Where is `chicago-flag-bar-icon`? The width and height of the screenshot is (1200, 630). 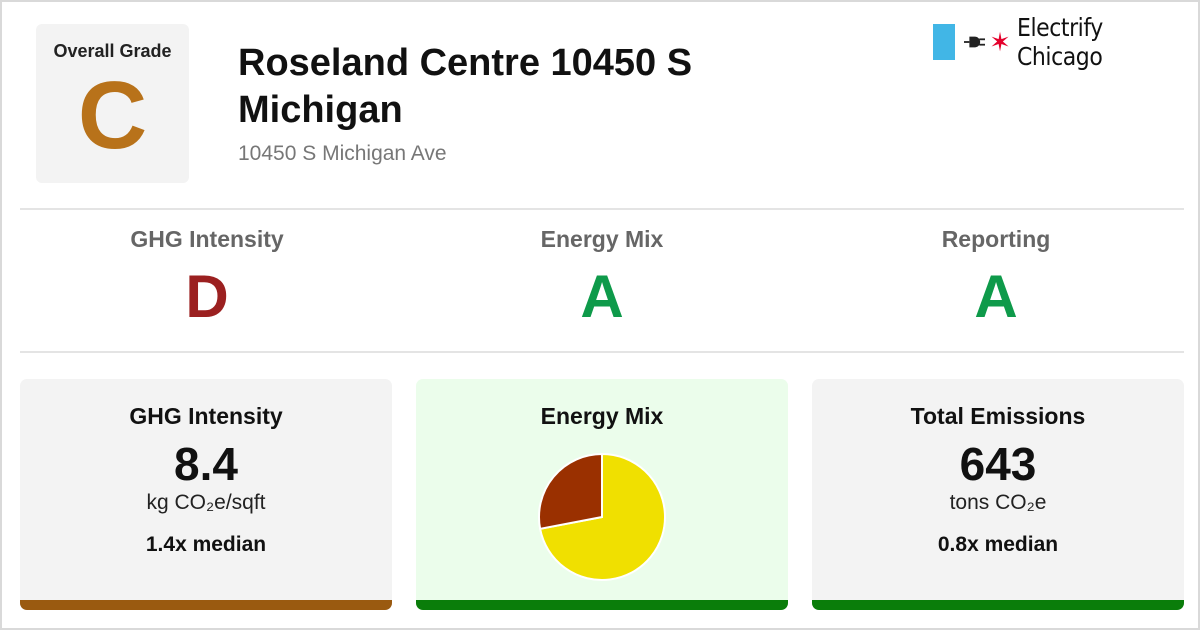 chicago-flag-bar-icon is located at coordinates (944, 42).